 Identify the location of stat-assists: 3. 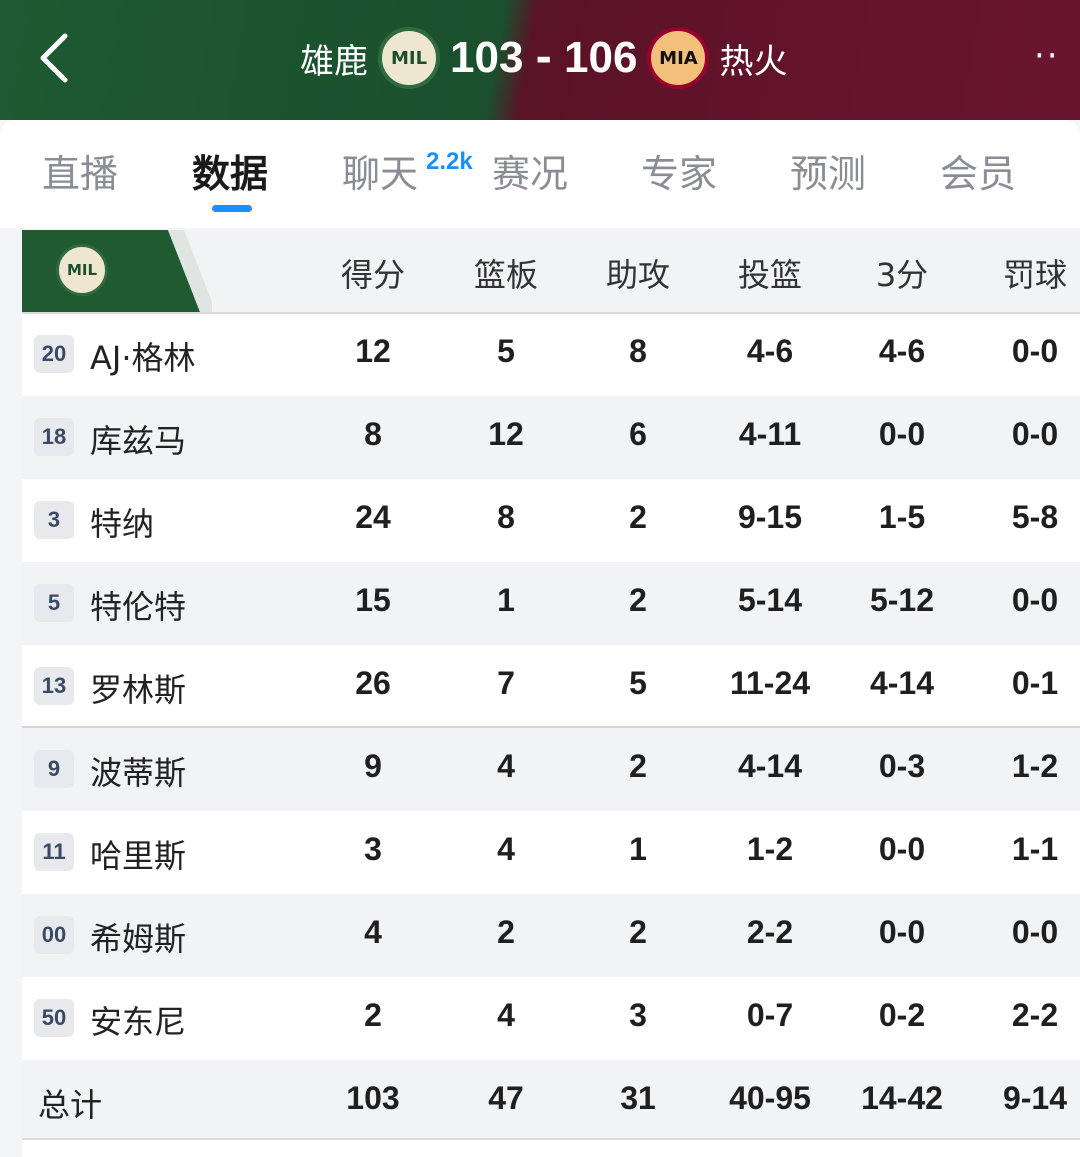
(638, 1015).